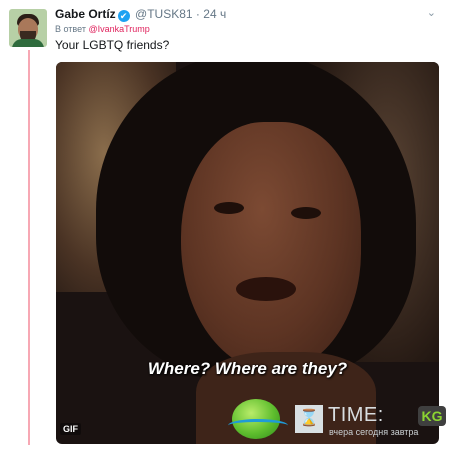  I want to click on tweet-header: Gabe Ortíz ✔ @TUSK81 · 24 ч, so click(140, 14).